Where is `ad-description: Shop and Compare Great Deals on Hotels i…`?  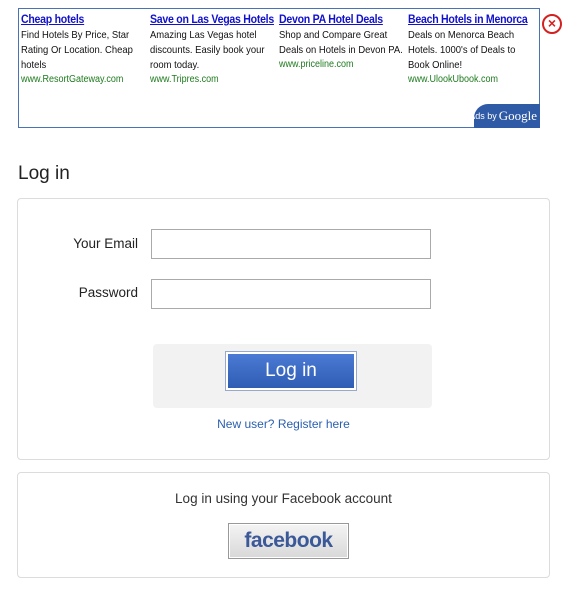
ad-description: Shop and Compare Great Deals on Hotels i… is located at coordinates (341, 42).